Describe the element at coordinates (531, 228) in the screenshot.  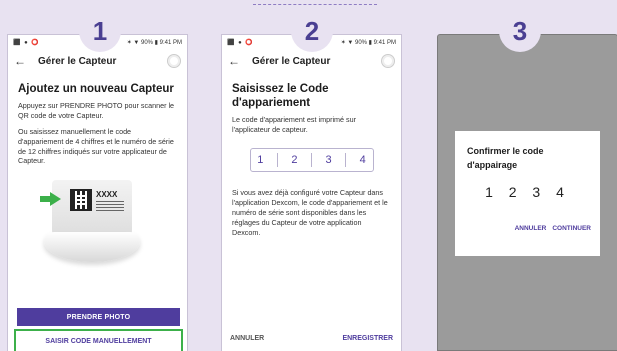
I see `dialog-cancel-button: ANNULER` at that location.